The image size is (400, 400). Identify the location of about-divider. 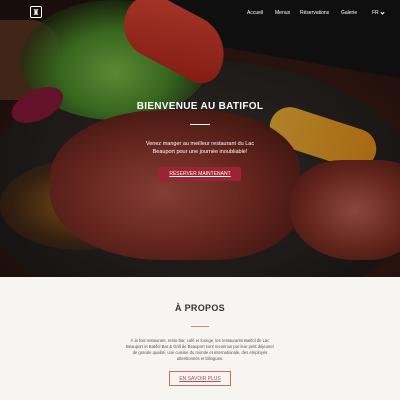
(200, 326).